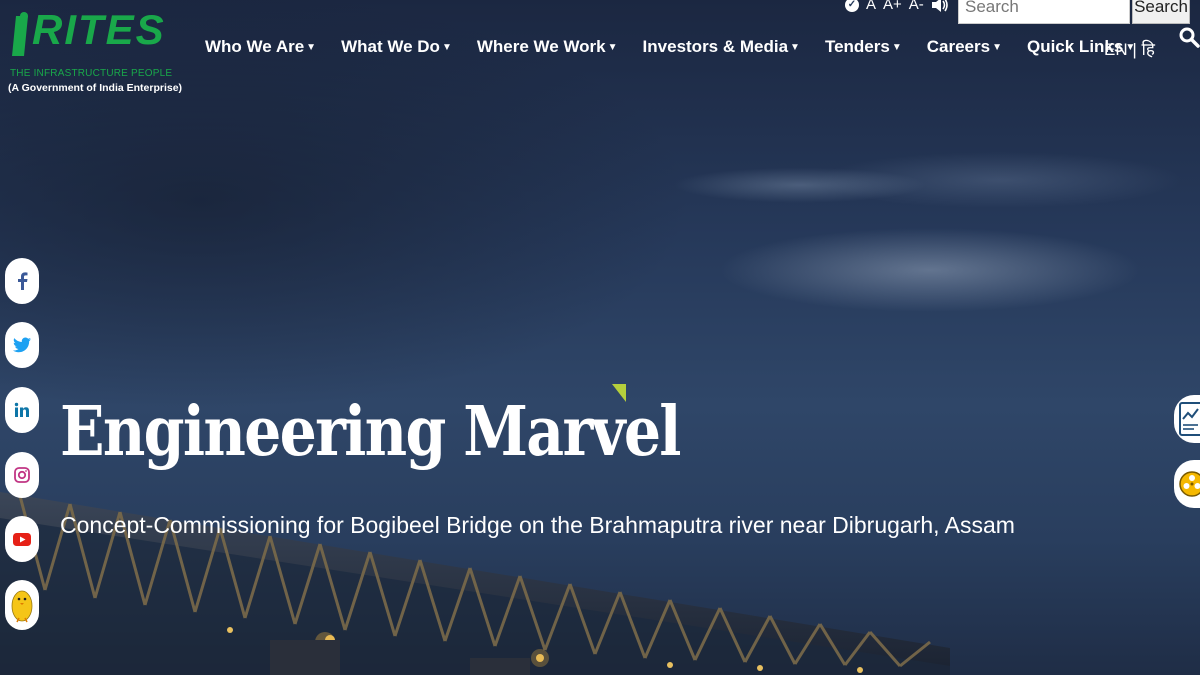  I want to click on font-decrease-button: A-, so click(916, 6).